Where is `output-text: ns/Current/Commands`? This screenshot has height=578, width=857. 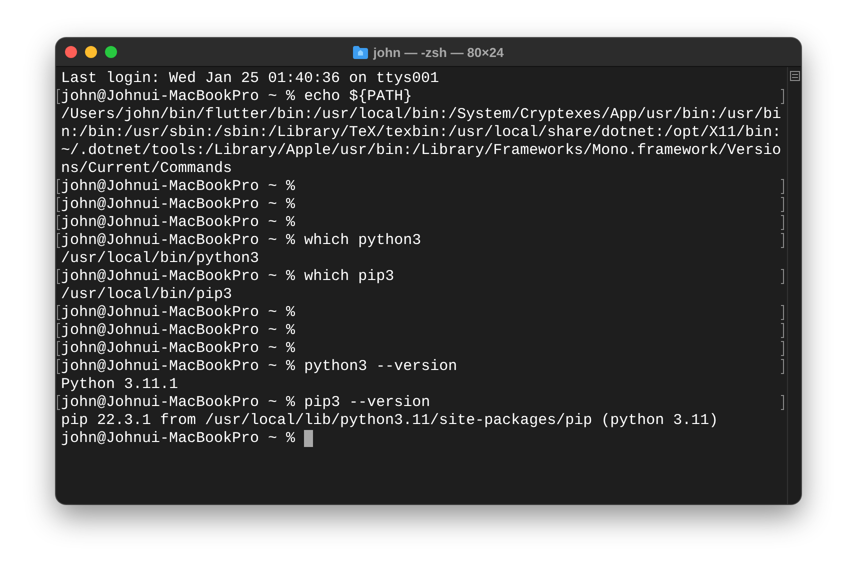 output-text: ns/Current/Commands is located at coordinates (146, 168).